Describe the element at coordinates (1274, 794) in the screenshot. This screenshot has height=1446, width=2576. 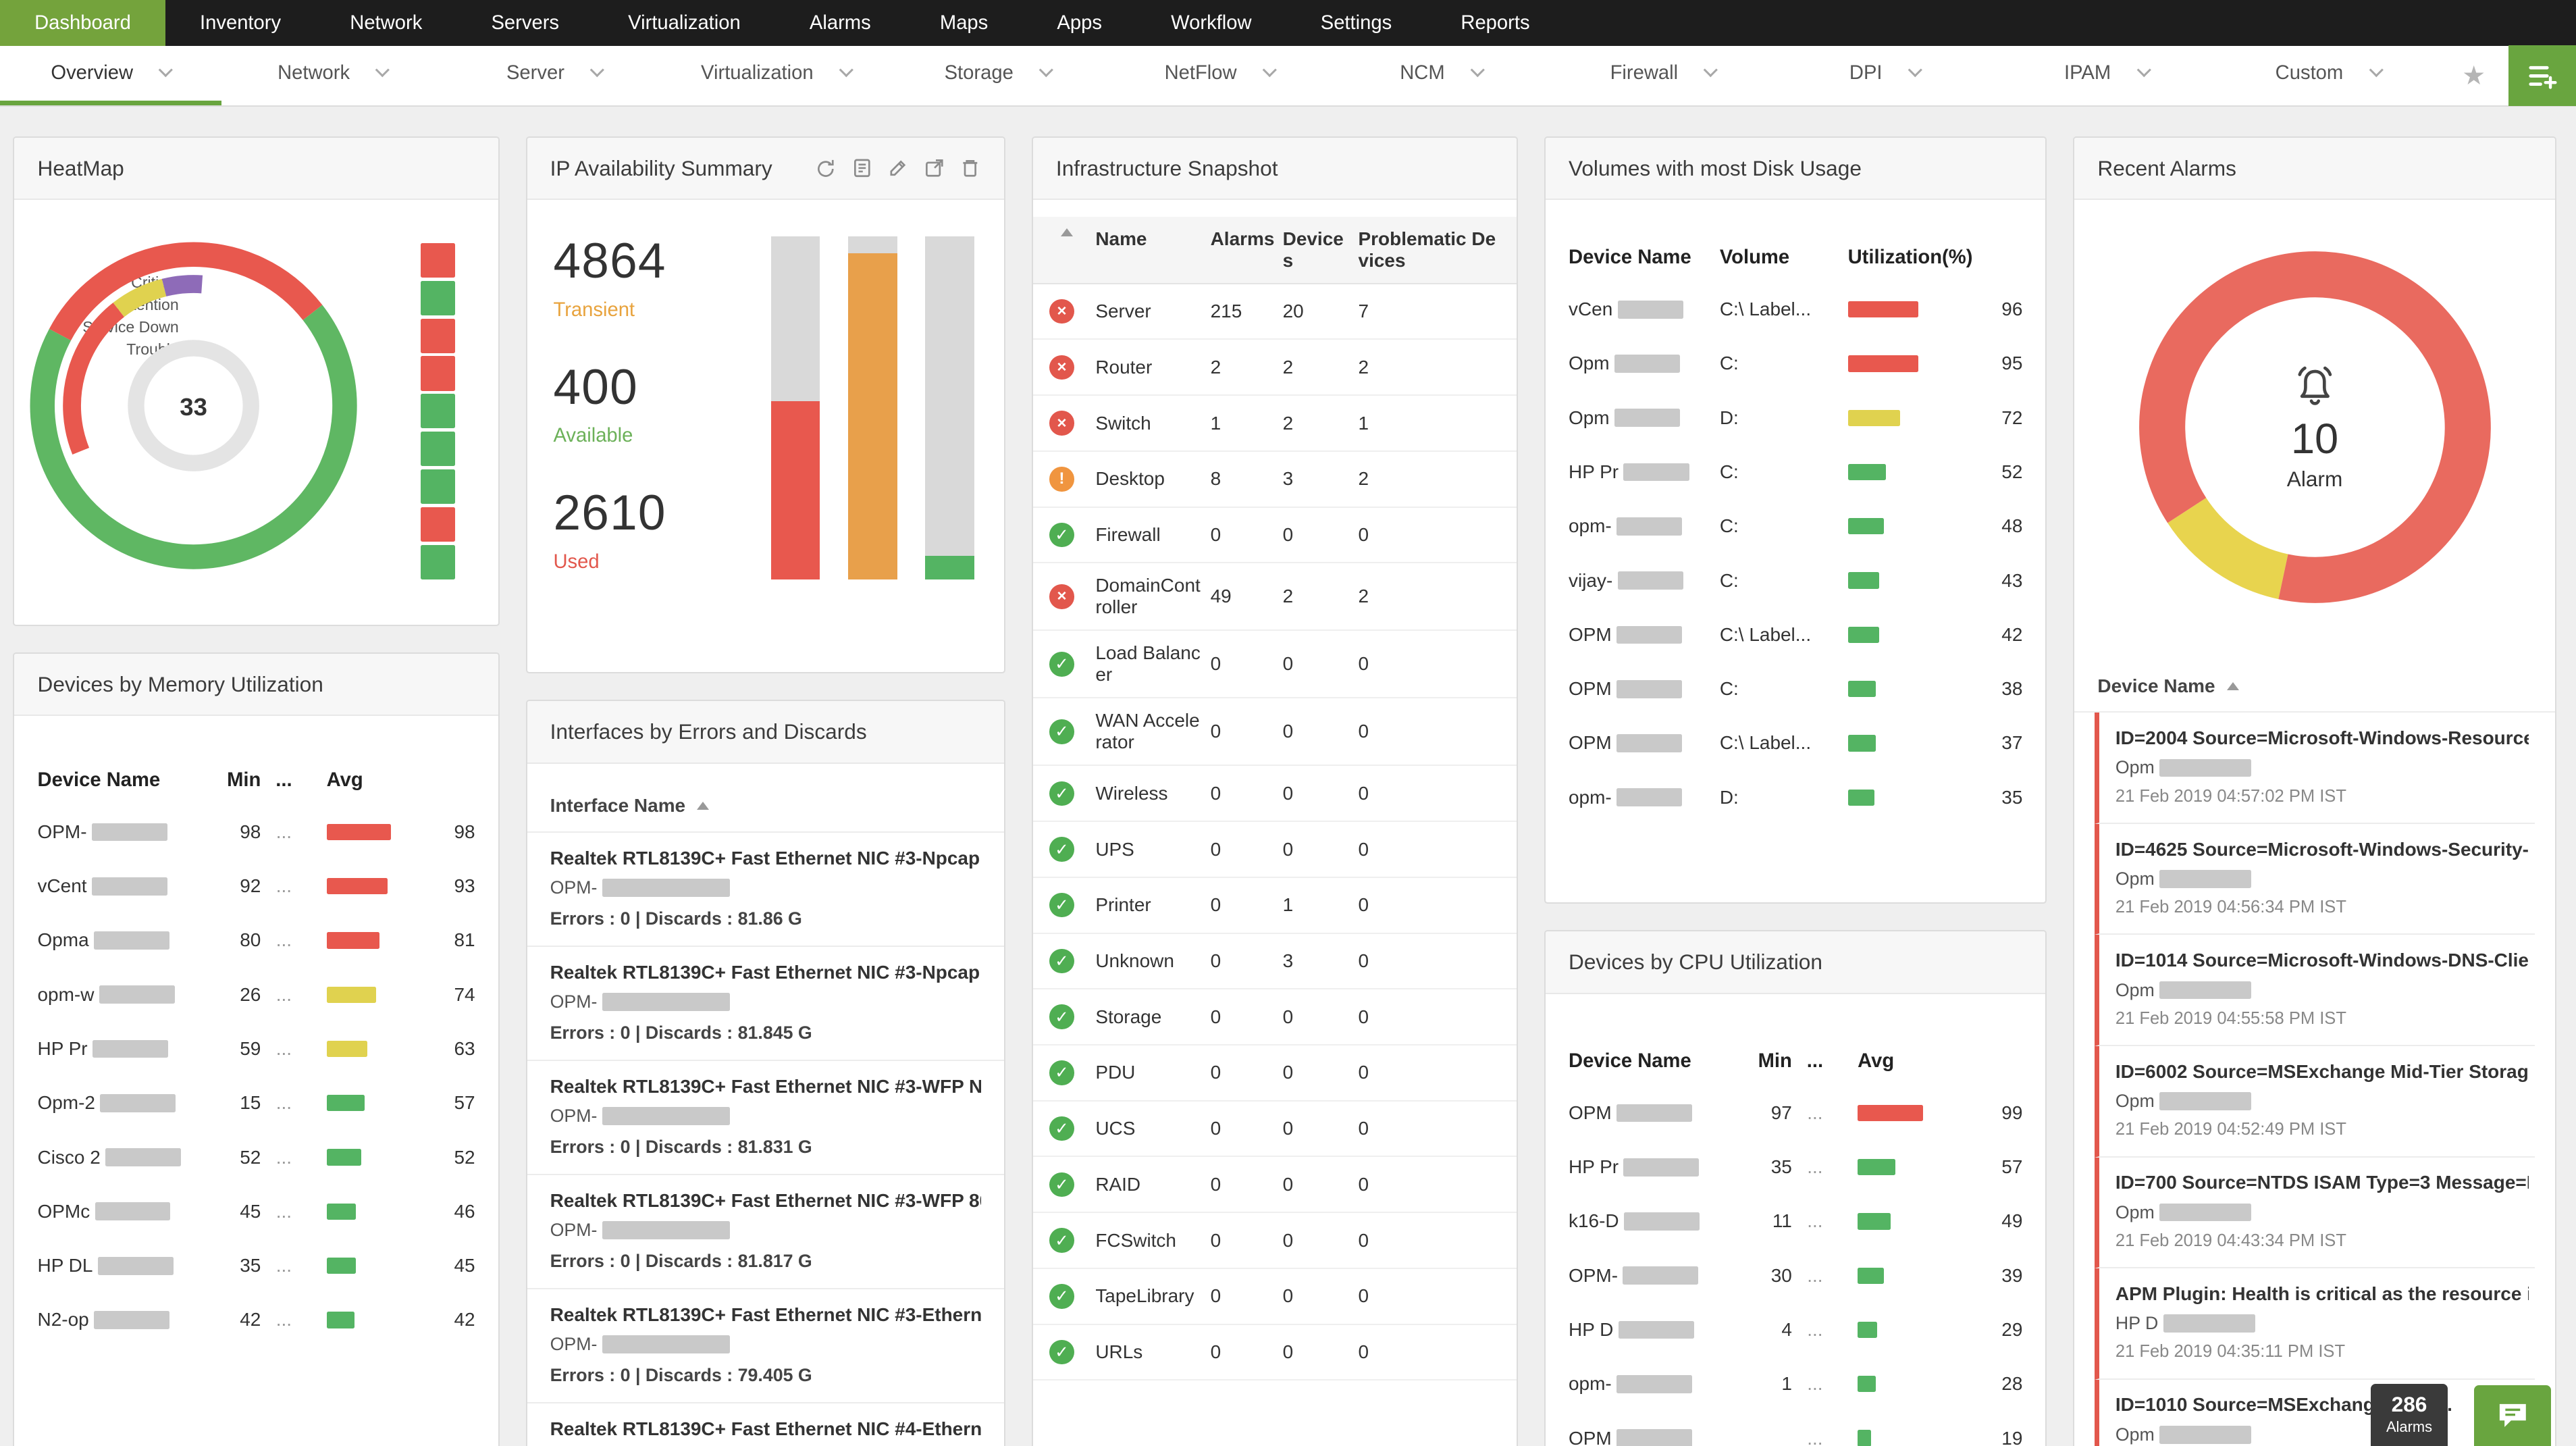
I see `infra-row-wireless: ✓ Wireless 0 0 0` at that location.